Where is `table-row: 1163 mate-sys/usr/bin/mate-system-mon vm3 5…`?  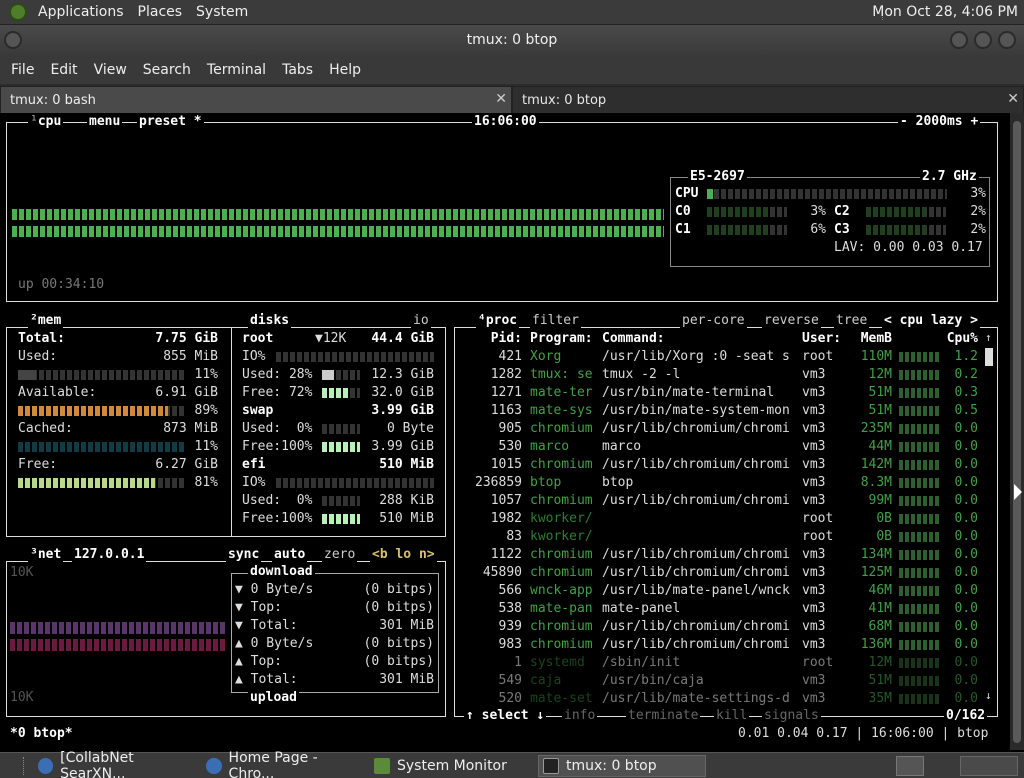
table-row: 1163 mate-sys/usr/bin/mate-system-mon vm3 5… is located at coordinates (728, 411).